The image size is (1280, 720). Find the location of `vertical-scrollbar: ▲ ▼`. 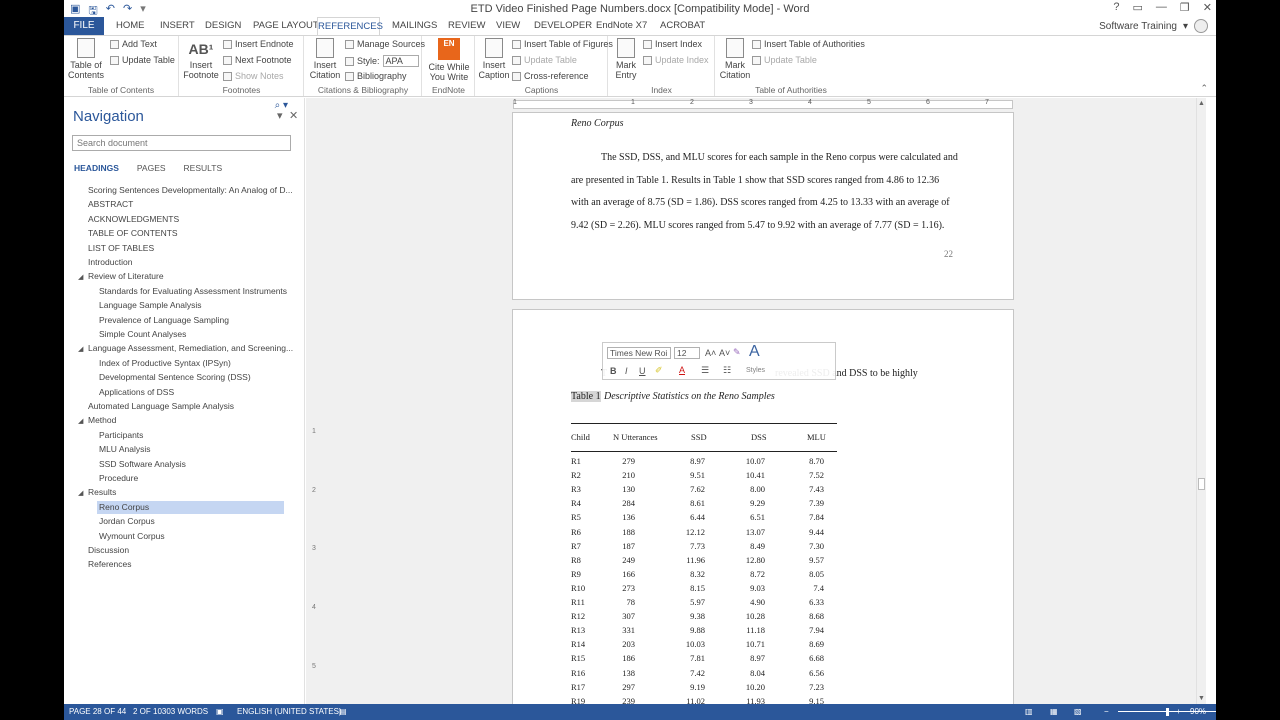

vertical-scrollbar: ▲ ▼ is located at coordinates (1201, 401).